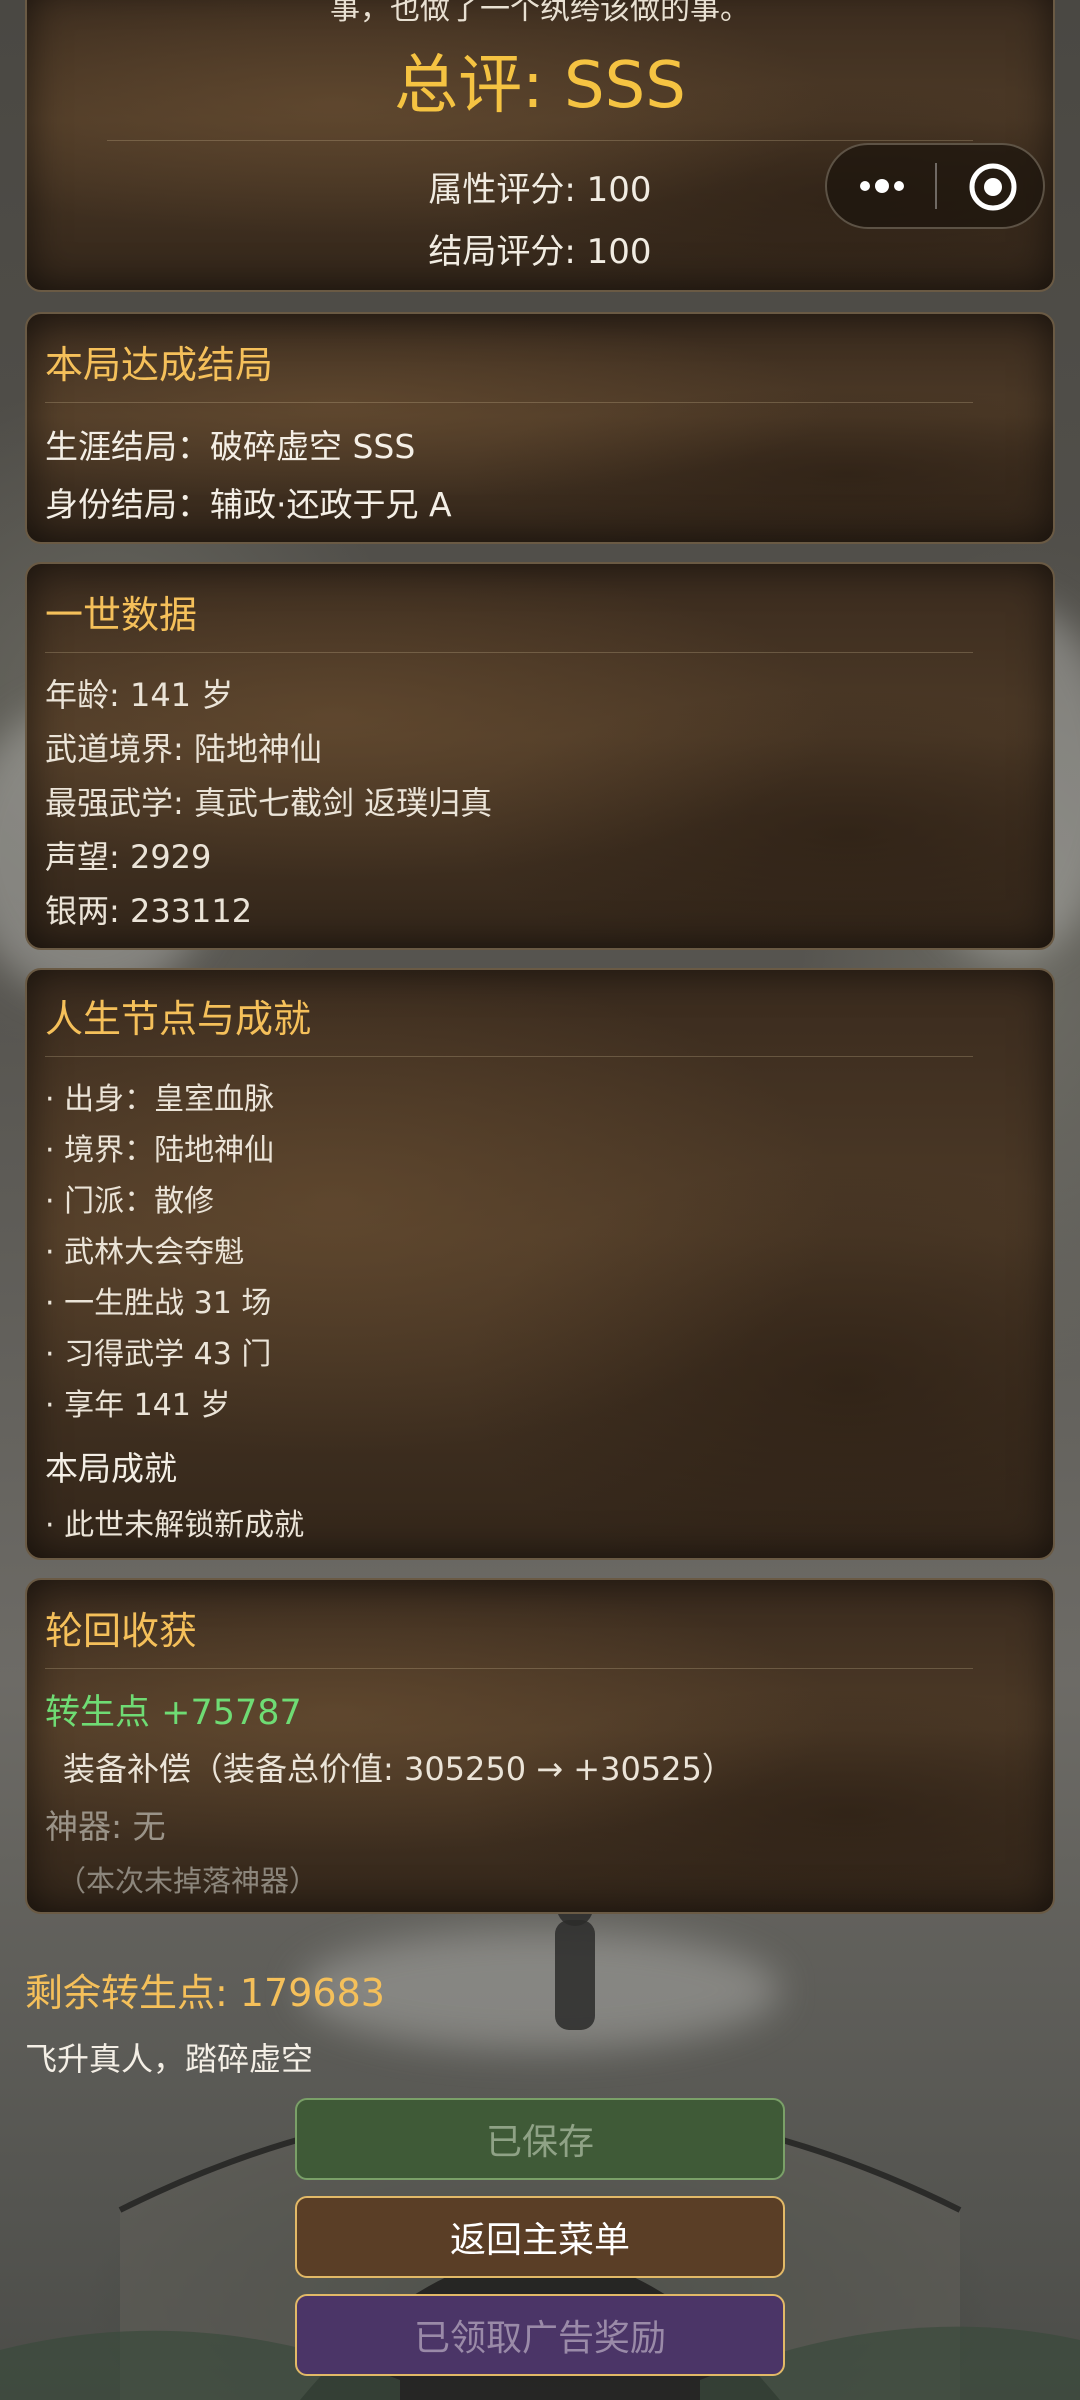 The height and width of the screenshot is (2400, 1080). What do you see at coordinates (105, 1826) in the screenshot?
I see `artifact-result: 神器: 无` at bounding box center [105, 1826].